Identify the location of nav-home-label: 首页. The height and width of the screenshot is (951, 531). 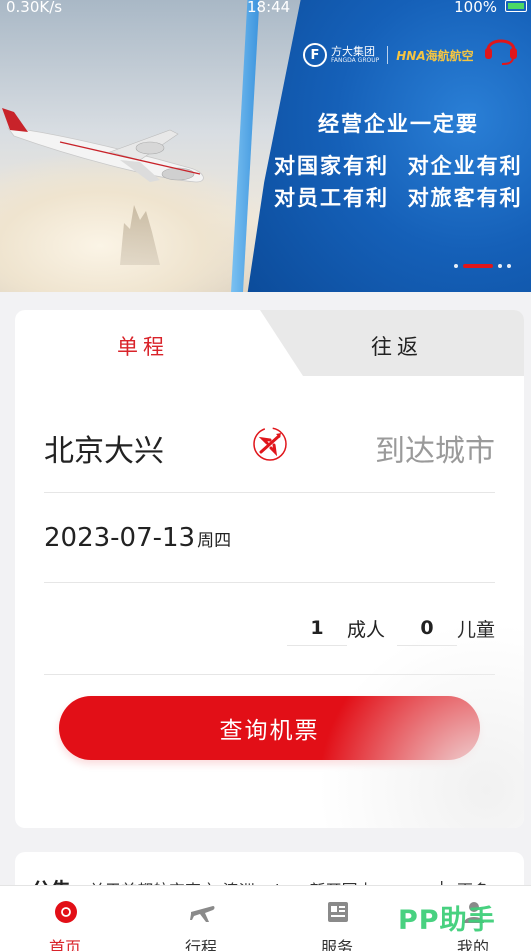
(64, 944).